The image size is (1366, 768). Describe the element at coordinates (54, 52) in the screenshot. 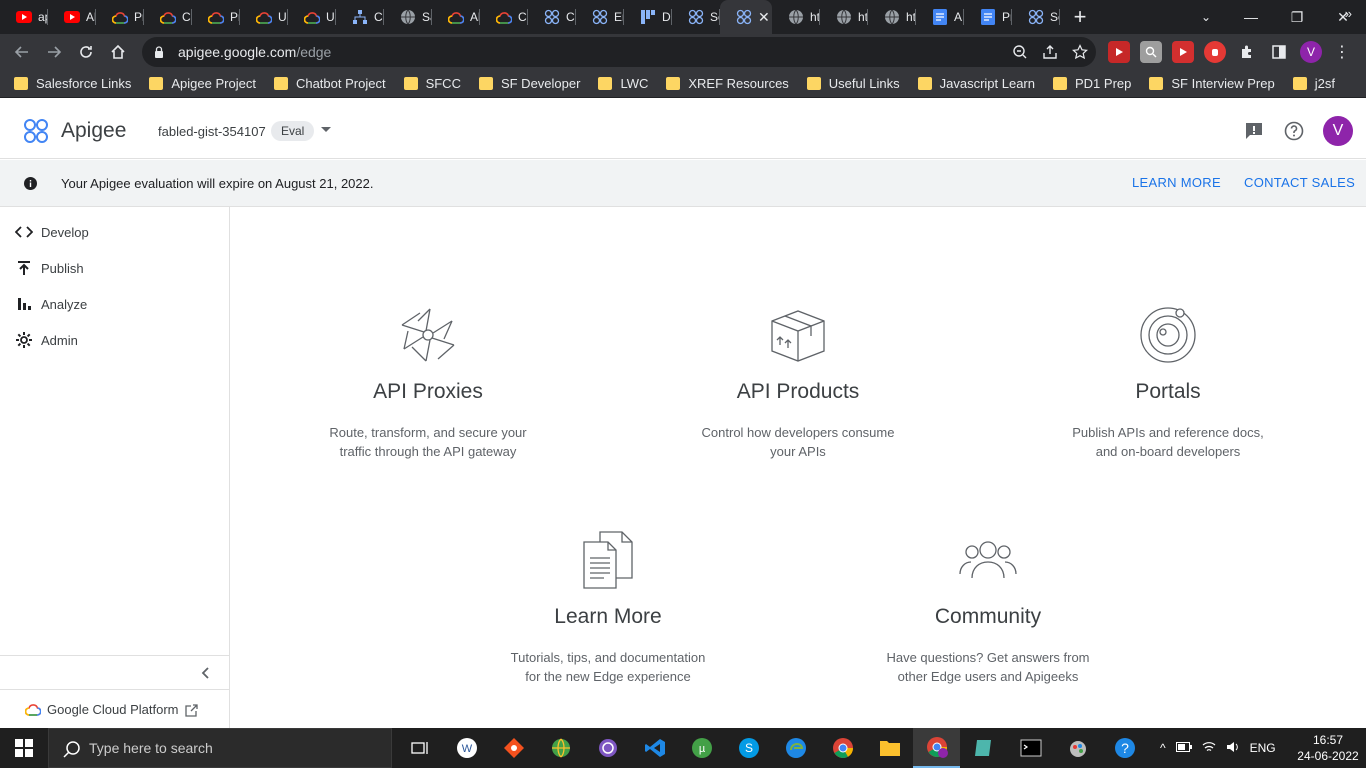

I see `forward-icon` at that location.